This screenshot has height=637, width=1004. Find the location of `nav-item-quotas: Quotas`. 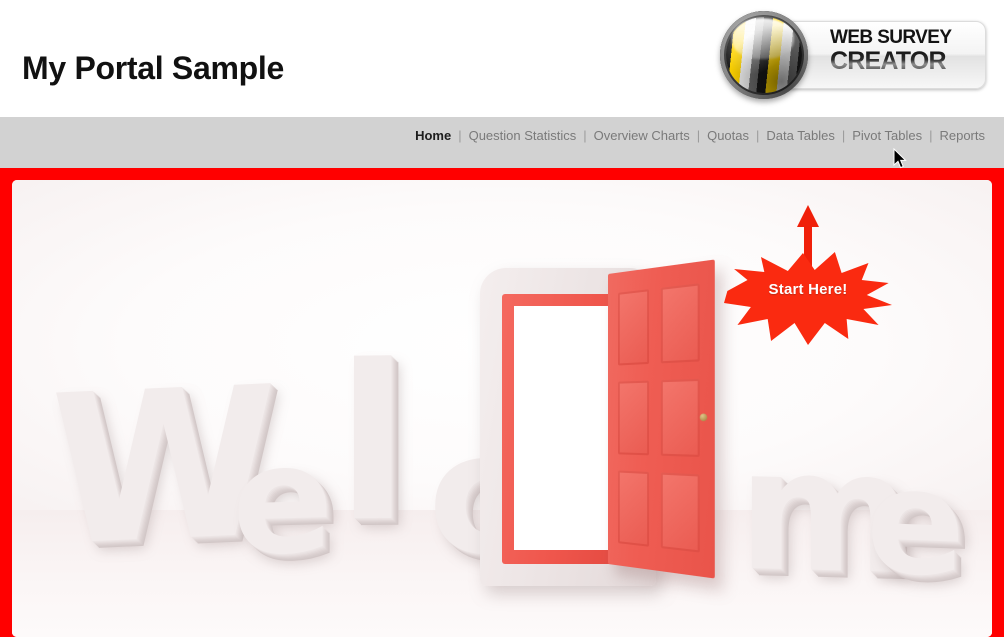

nav-item-quotas: Quotas is located at coordinates (728, 136).